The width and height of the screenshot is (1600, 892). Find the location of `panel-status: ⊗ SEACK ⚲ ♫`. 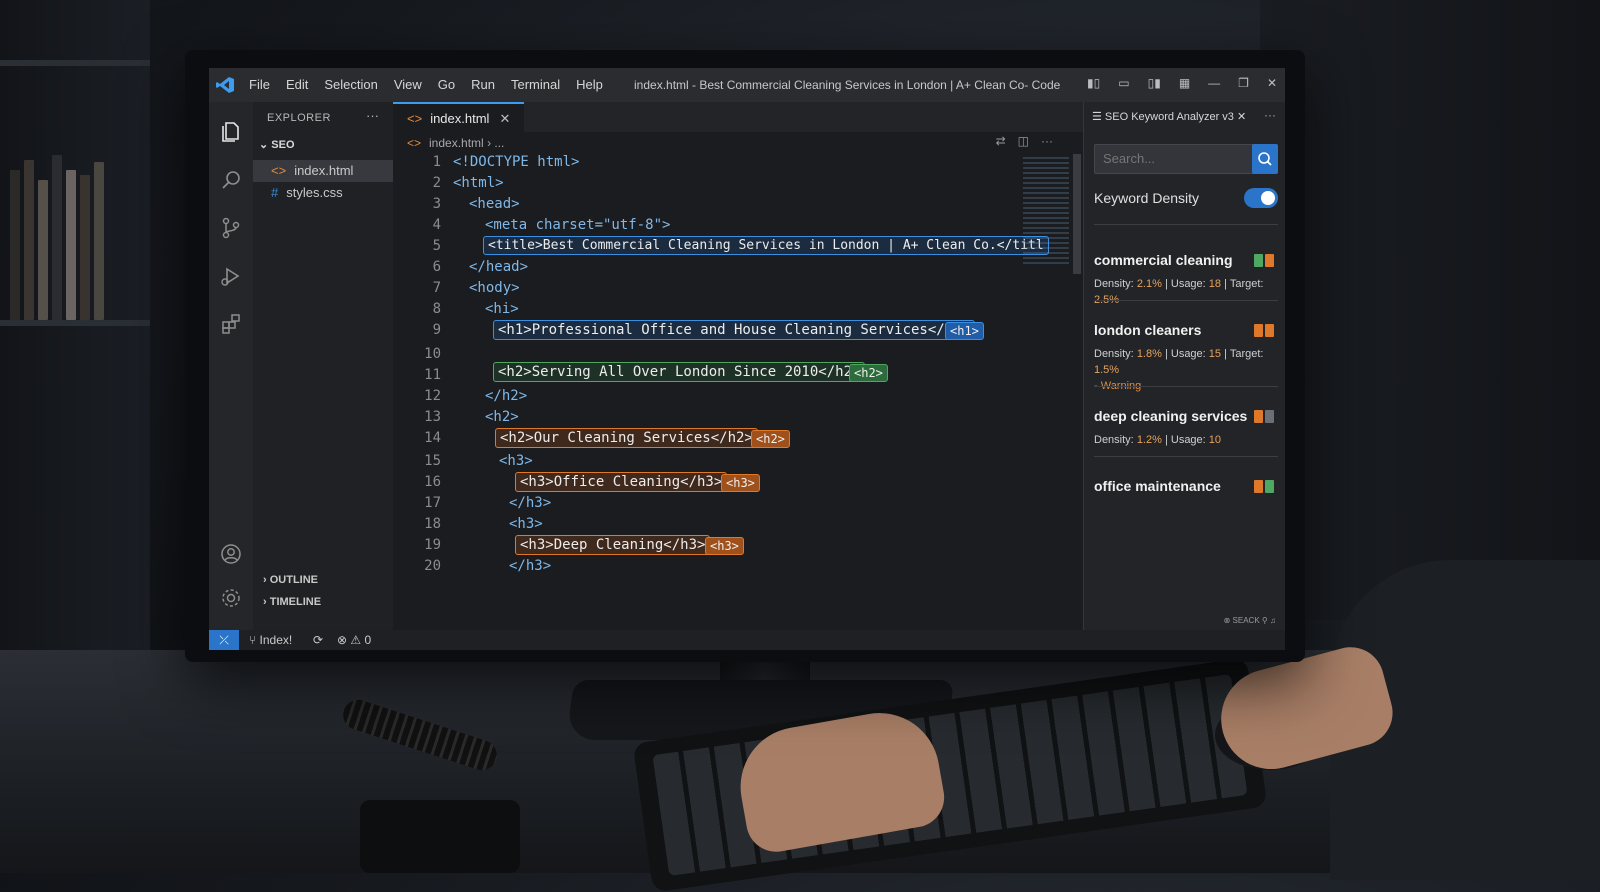

panel-status: ⊗ SEACK ⚲ ♫ is located at coordinates (1184, 623).